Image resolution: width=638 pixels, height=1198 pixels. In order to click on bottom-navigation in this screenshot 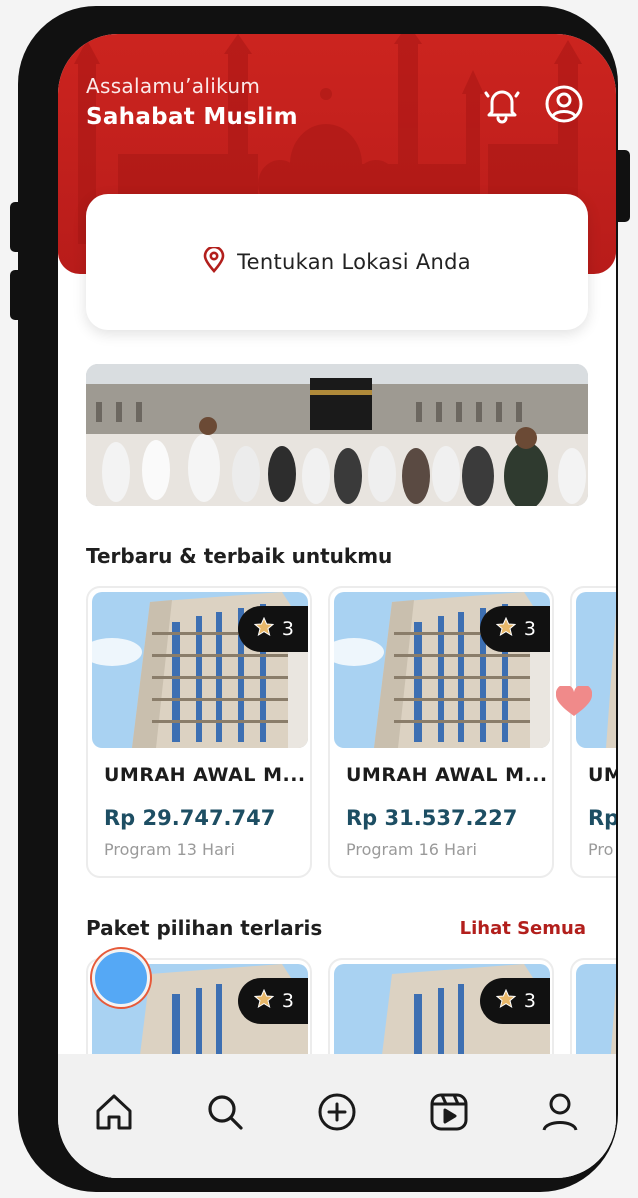, I will do `click(337, 1116)`.